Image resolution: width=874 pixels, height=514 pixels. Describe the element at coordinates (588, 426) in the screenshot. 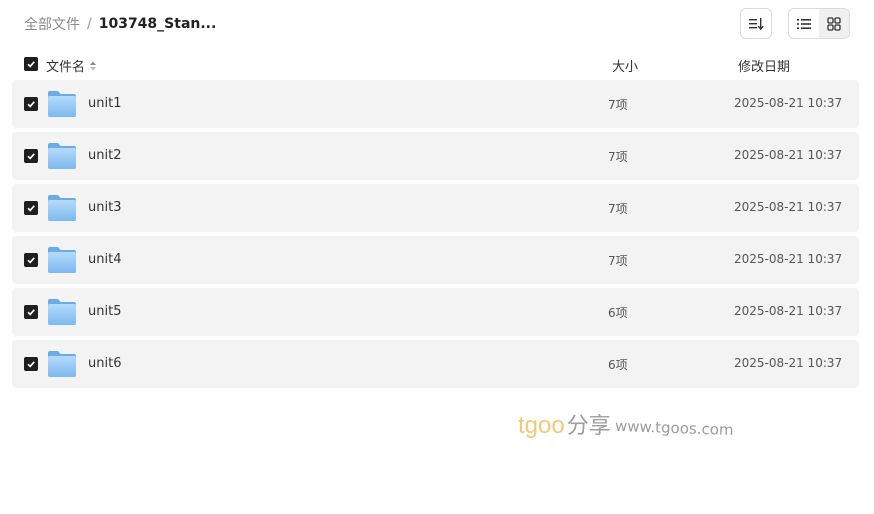

I see `watermark-cn: 分享` at that location.